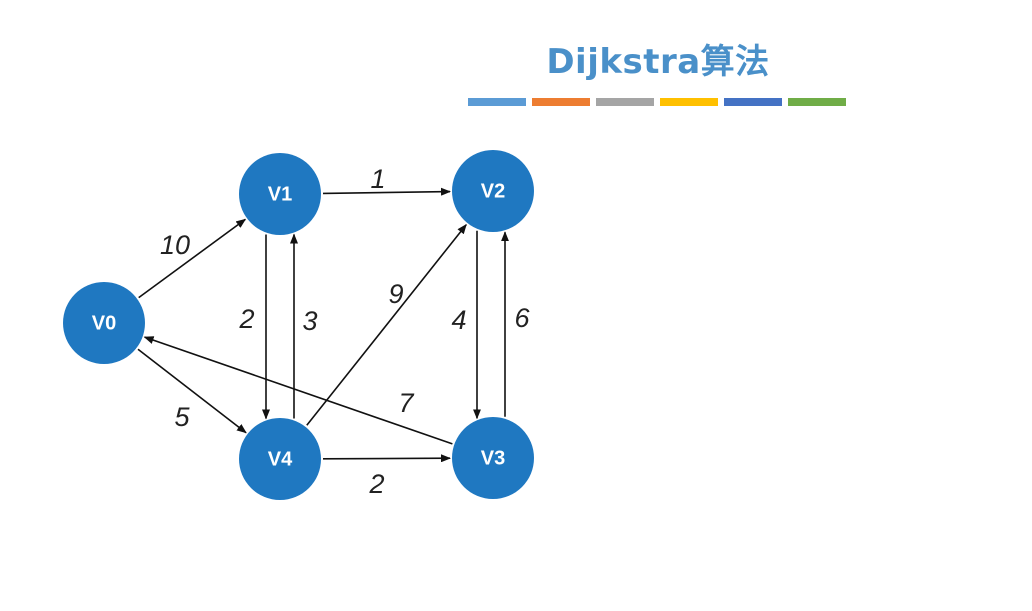 This screenshot has width=1032, height=611. What do you see at coordinates (522, 318) in the screenshot?
I see `edge-weight-v3-v2: 6` at bounding box center [522, 318].